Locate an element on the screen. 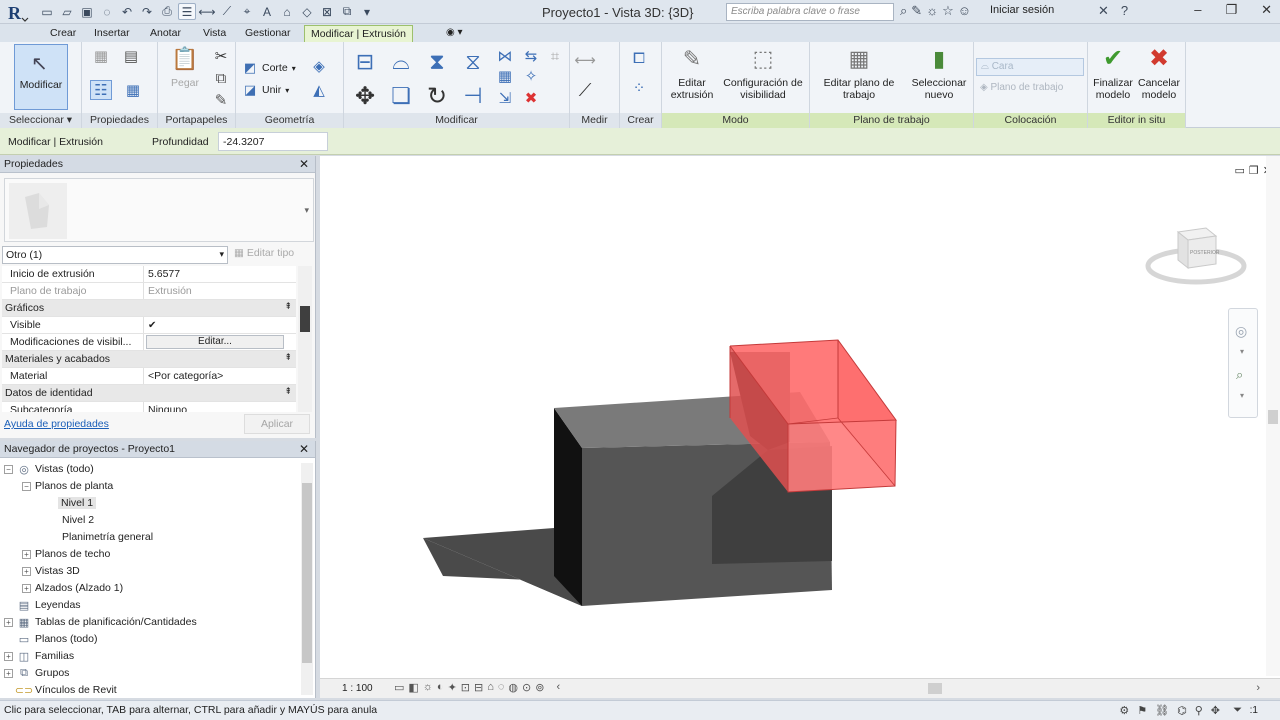  browser-scrollbar is located at coordinates (307, 579).